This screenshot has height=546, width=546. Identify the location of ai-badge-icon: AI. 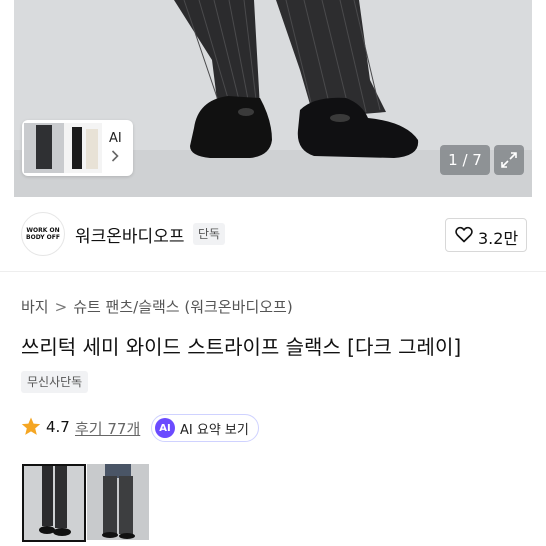
(165, 428).